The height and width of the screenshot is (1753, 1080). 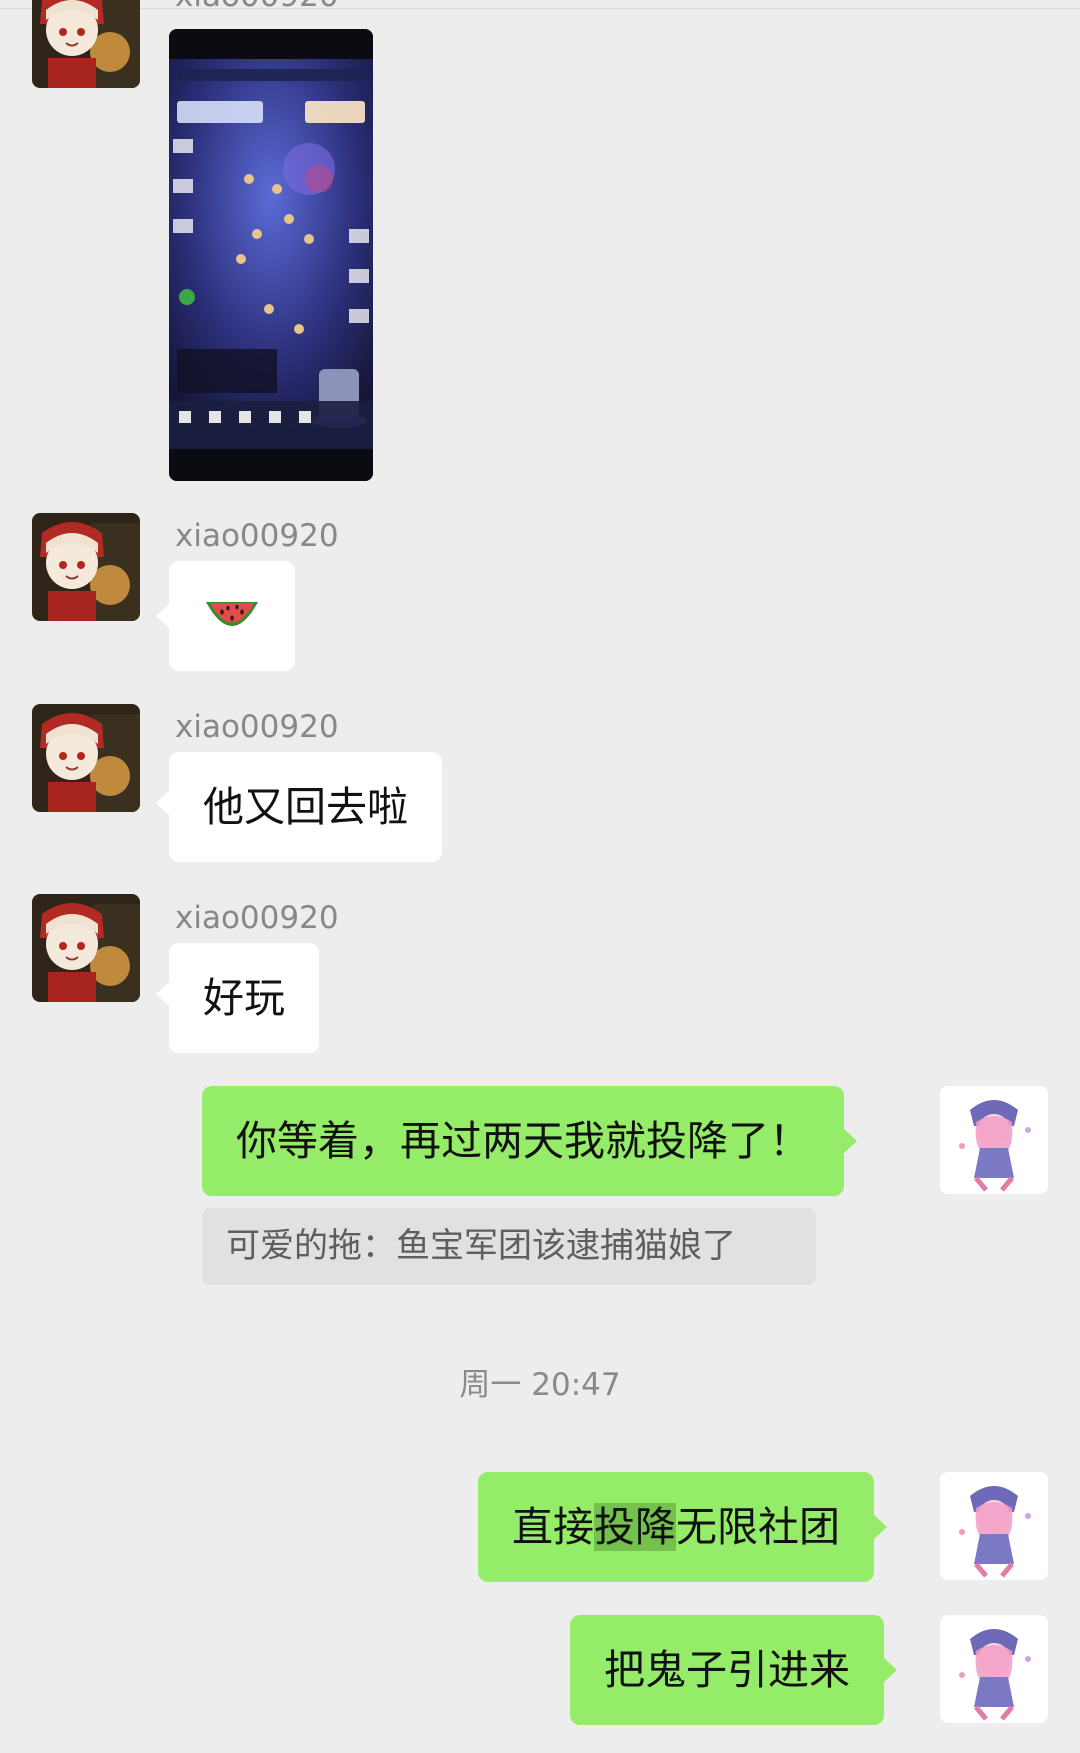 What do you see at coordinates (257, 8) in the screenshot?
I see `partial-sender-name: xiao00920` at bounding box center [257, 8].